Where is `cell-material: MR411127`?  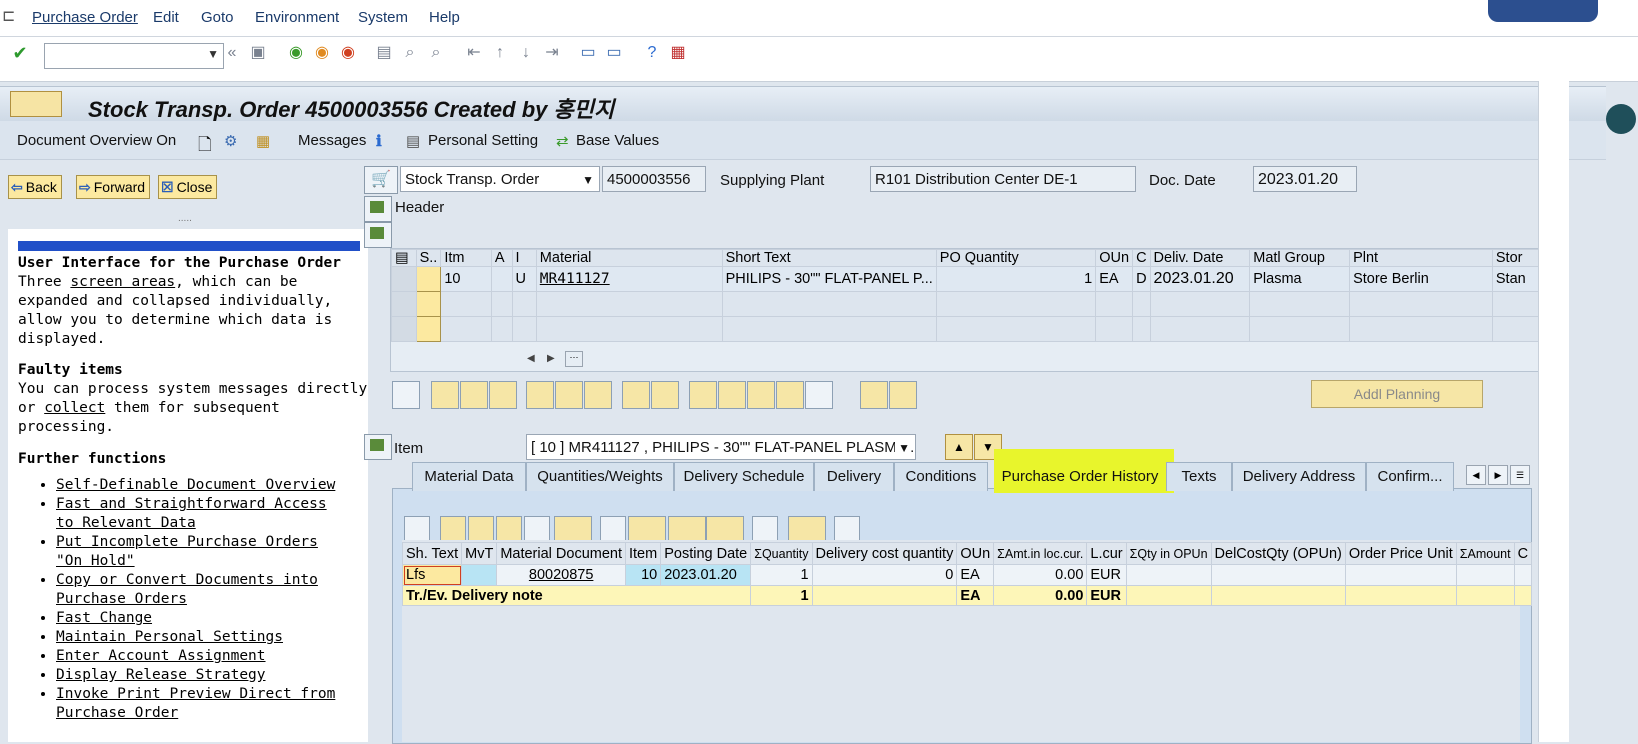 cell-material: MR411127 is located at coordinates (629, 279).